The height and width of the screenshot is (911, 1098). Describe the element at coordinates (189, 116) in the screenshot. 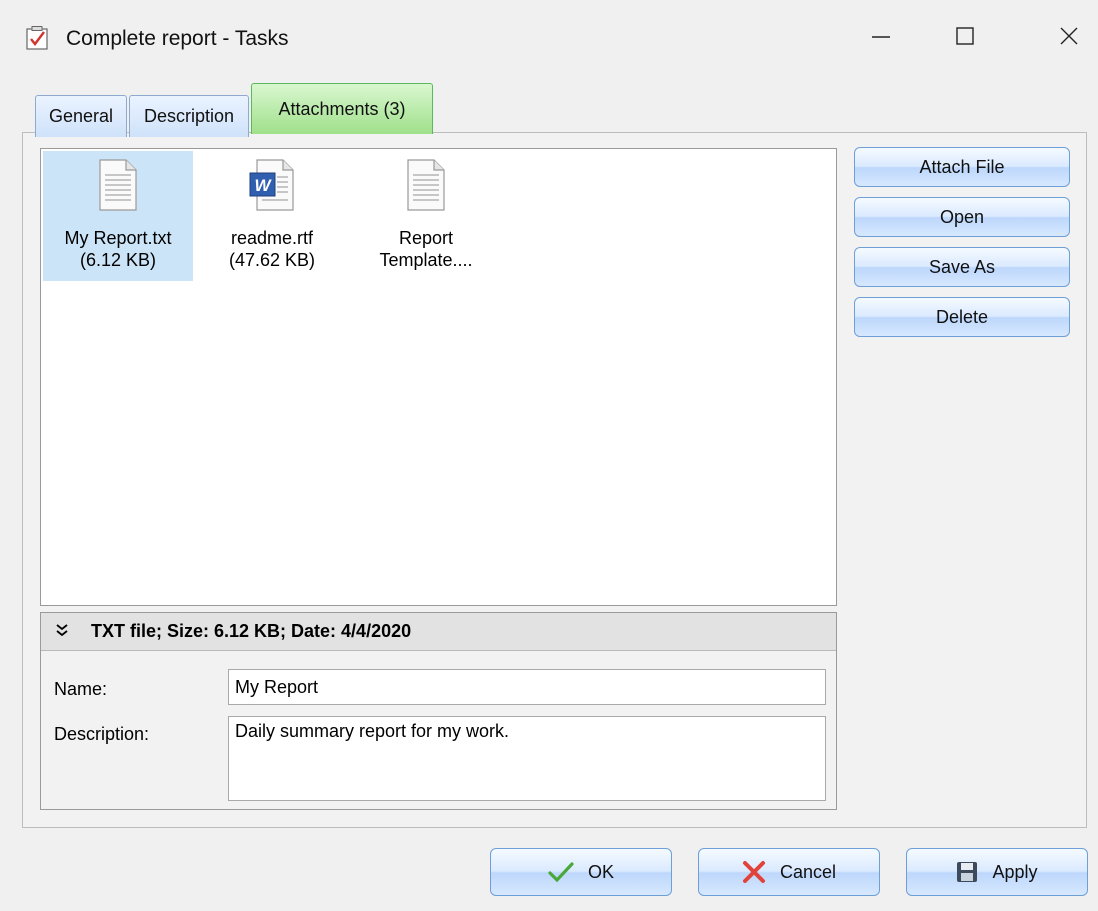

I see `tab-description: Description` at that location.